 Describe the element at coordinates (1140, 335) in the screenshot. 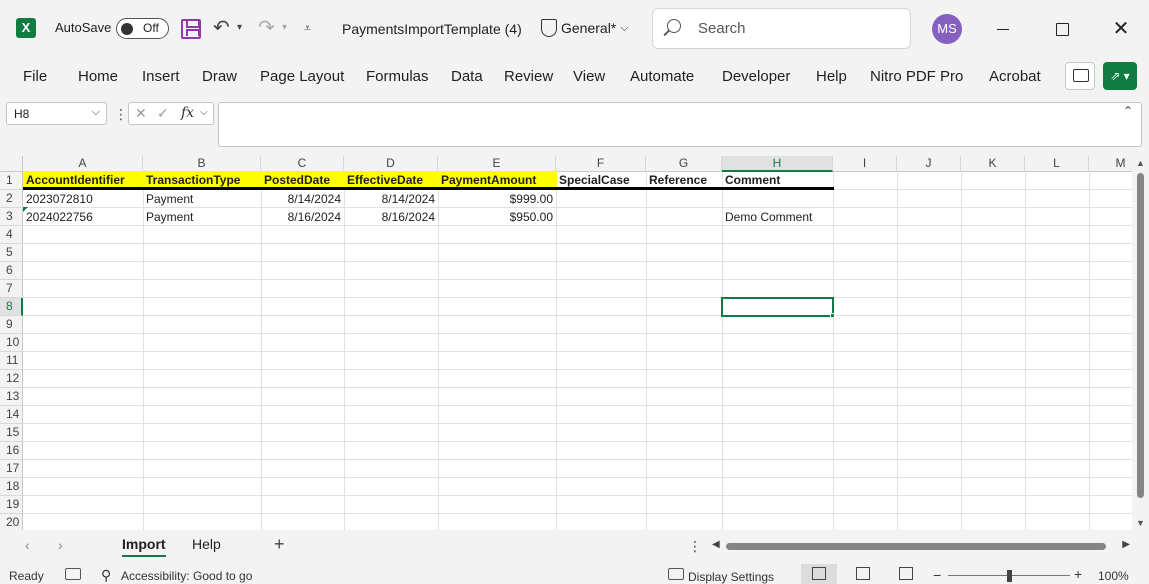

I see `vertical-scroll-thumb` at that location.